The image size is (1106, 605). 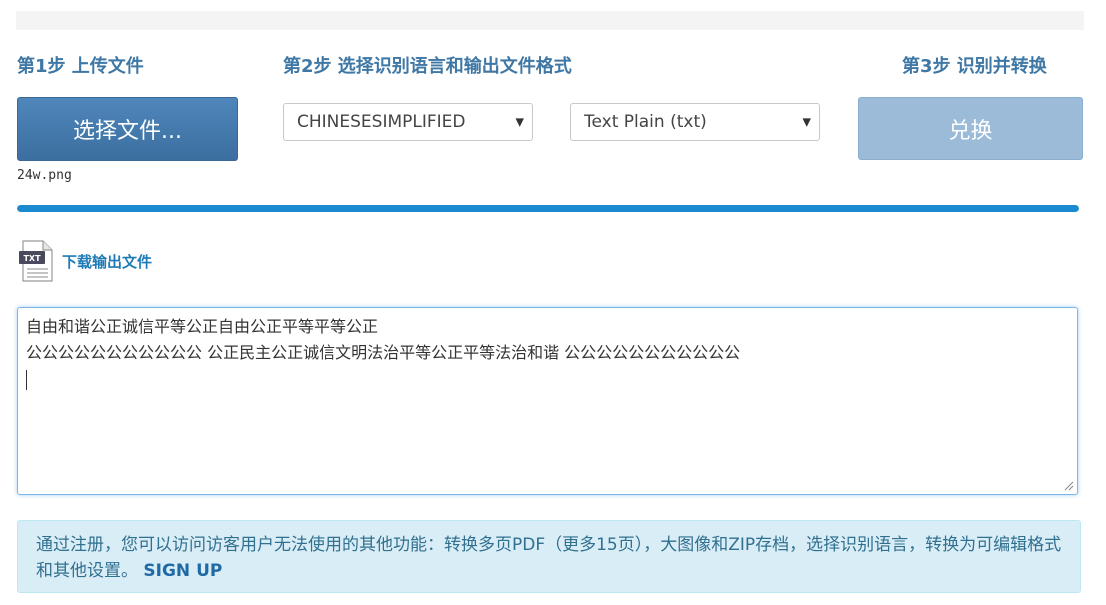 What do you see at coordinates (182, 571) in the screenshot?
I see `signup-link: SIGN UP` at bounding box center [182, 571].